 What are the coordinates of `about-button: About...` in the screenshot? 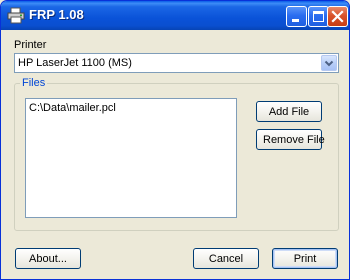 It's located at (48, 258).